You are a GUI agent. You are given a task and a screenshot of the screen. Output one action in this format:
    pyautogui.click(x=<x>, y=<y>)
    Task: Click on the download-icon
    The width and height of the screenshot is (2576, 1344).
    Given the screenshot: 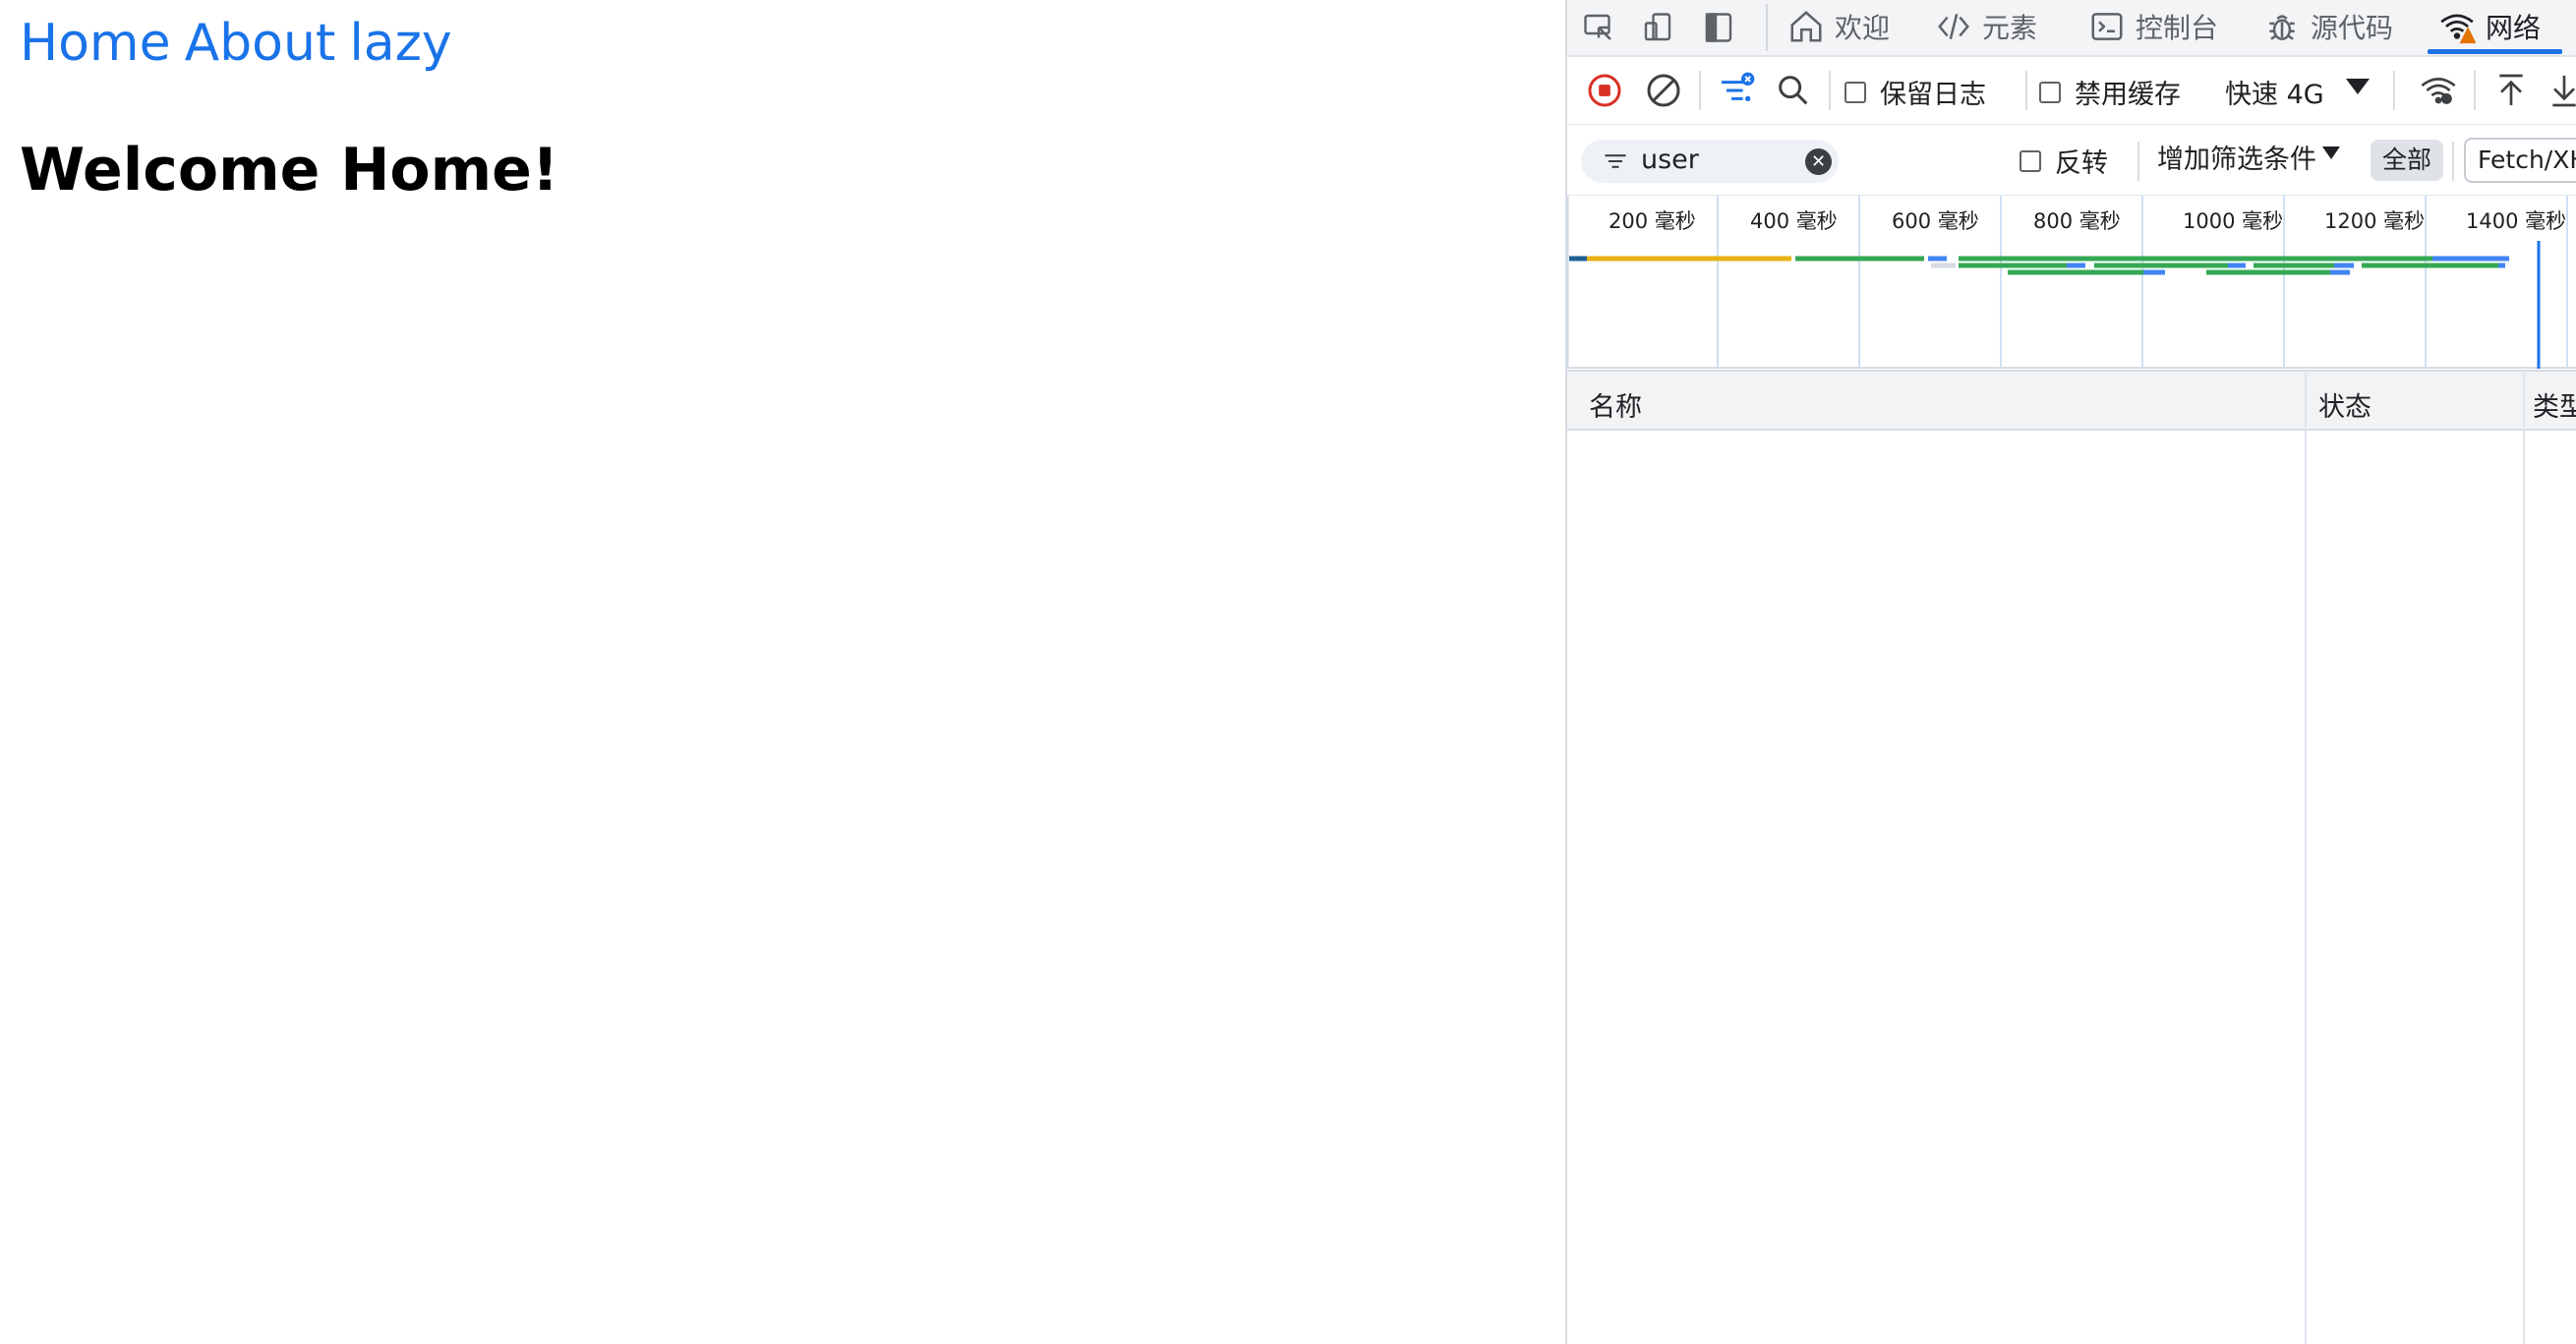 What is the action you would take?
    pyautogui.click(x=2564, y=91)
    